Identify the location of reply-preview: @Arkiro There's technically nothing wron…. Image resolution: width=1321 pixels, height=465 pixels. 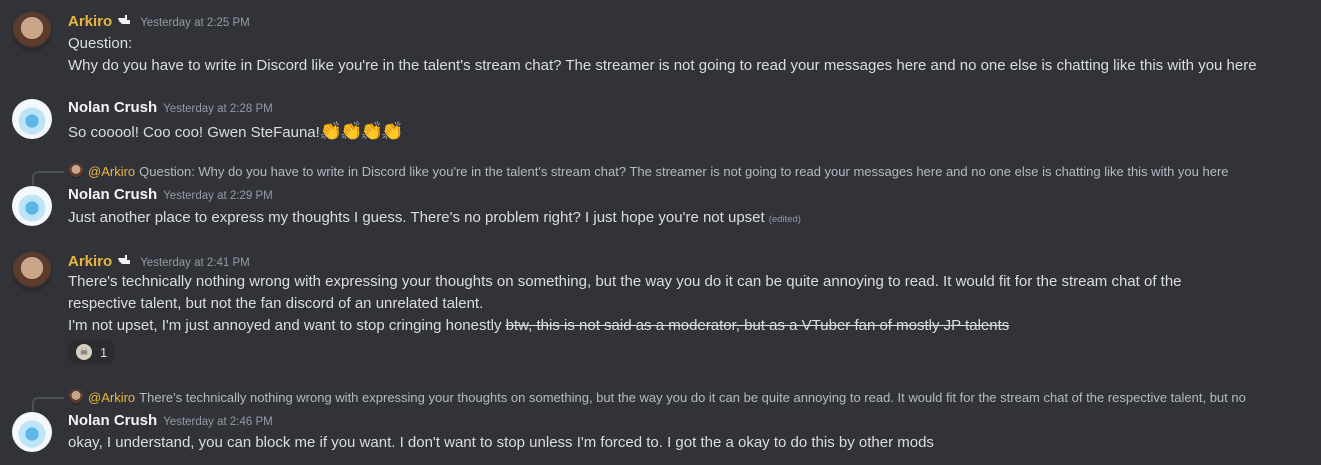
(677, 397).